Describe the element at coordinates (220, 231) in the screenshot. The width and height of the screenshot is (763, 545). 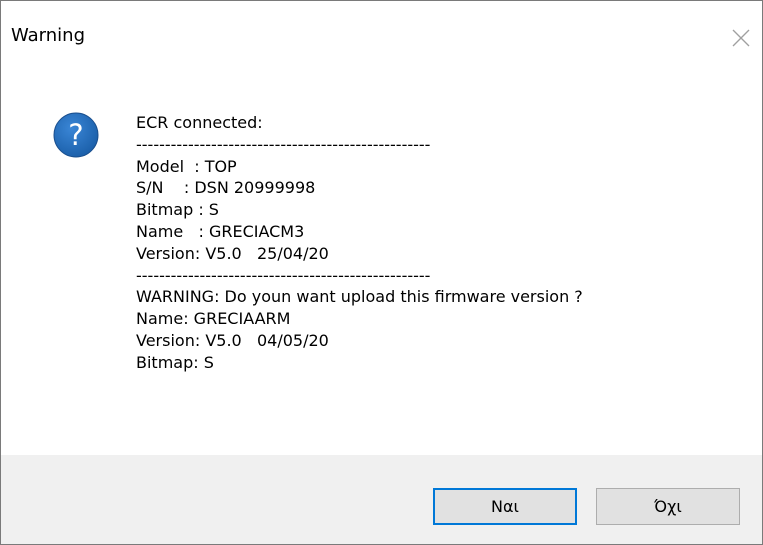
I see `message-line-name: Name : GRECIACM3` at that location.